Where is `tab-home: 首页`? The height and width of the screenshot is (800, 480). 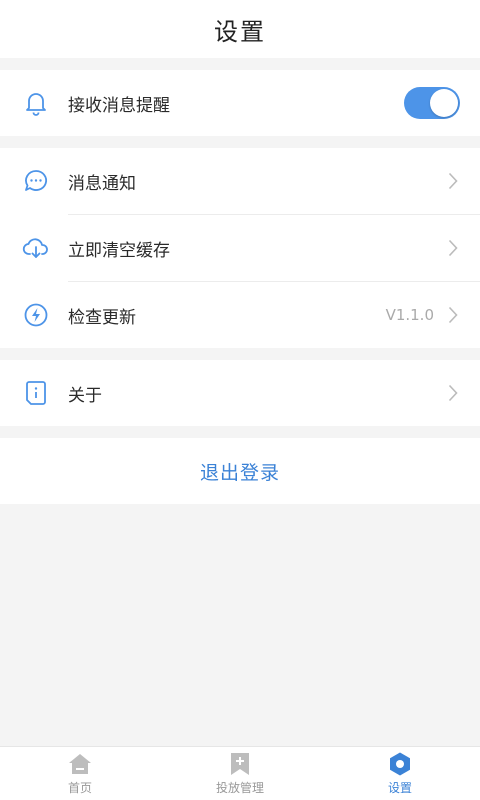 tab-home: 首页 is located at coordinates (80, 773).